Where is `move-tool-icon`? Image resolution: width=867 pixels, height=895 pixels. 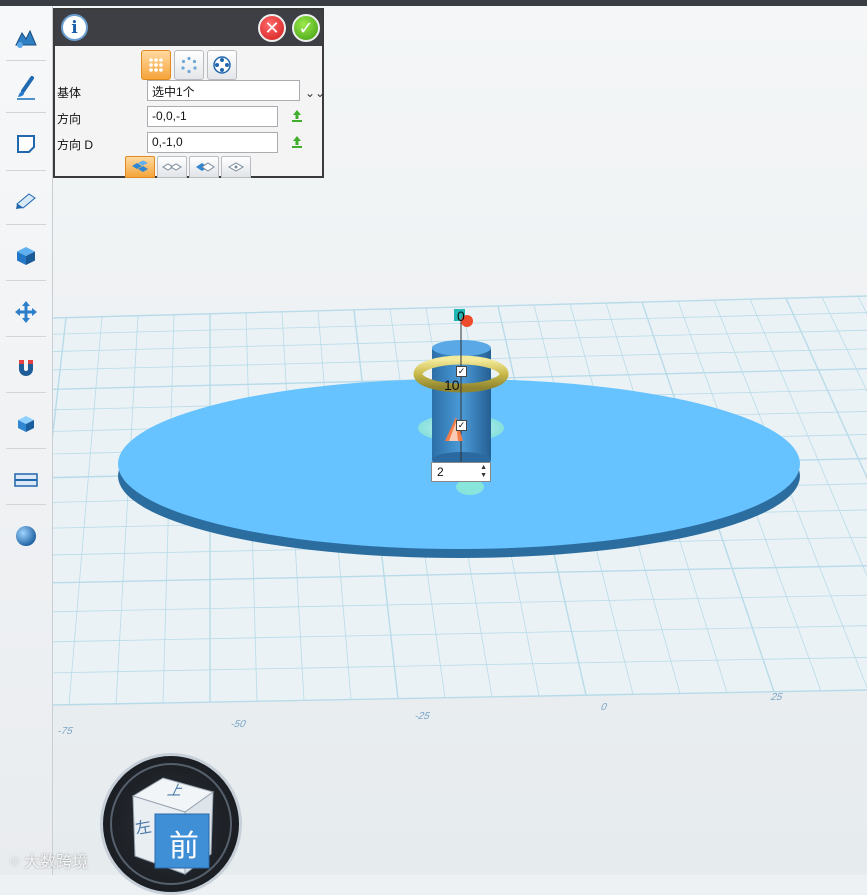
move-tool-icon is located at coordinates (26, 312).